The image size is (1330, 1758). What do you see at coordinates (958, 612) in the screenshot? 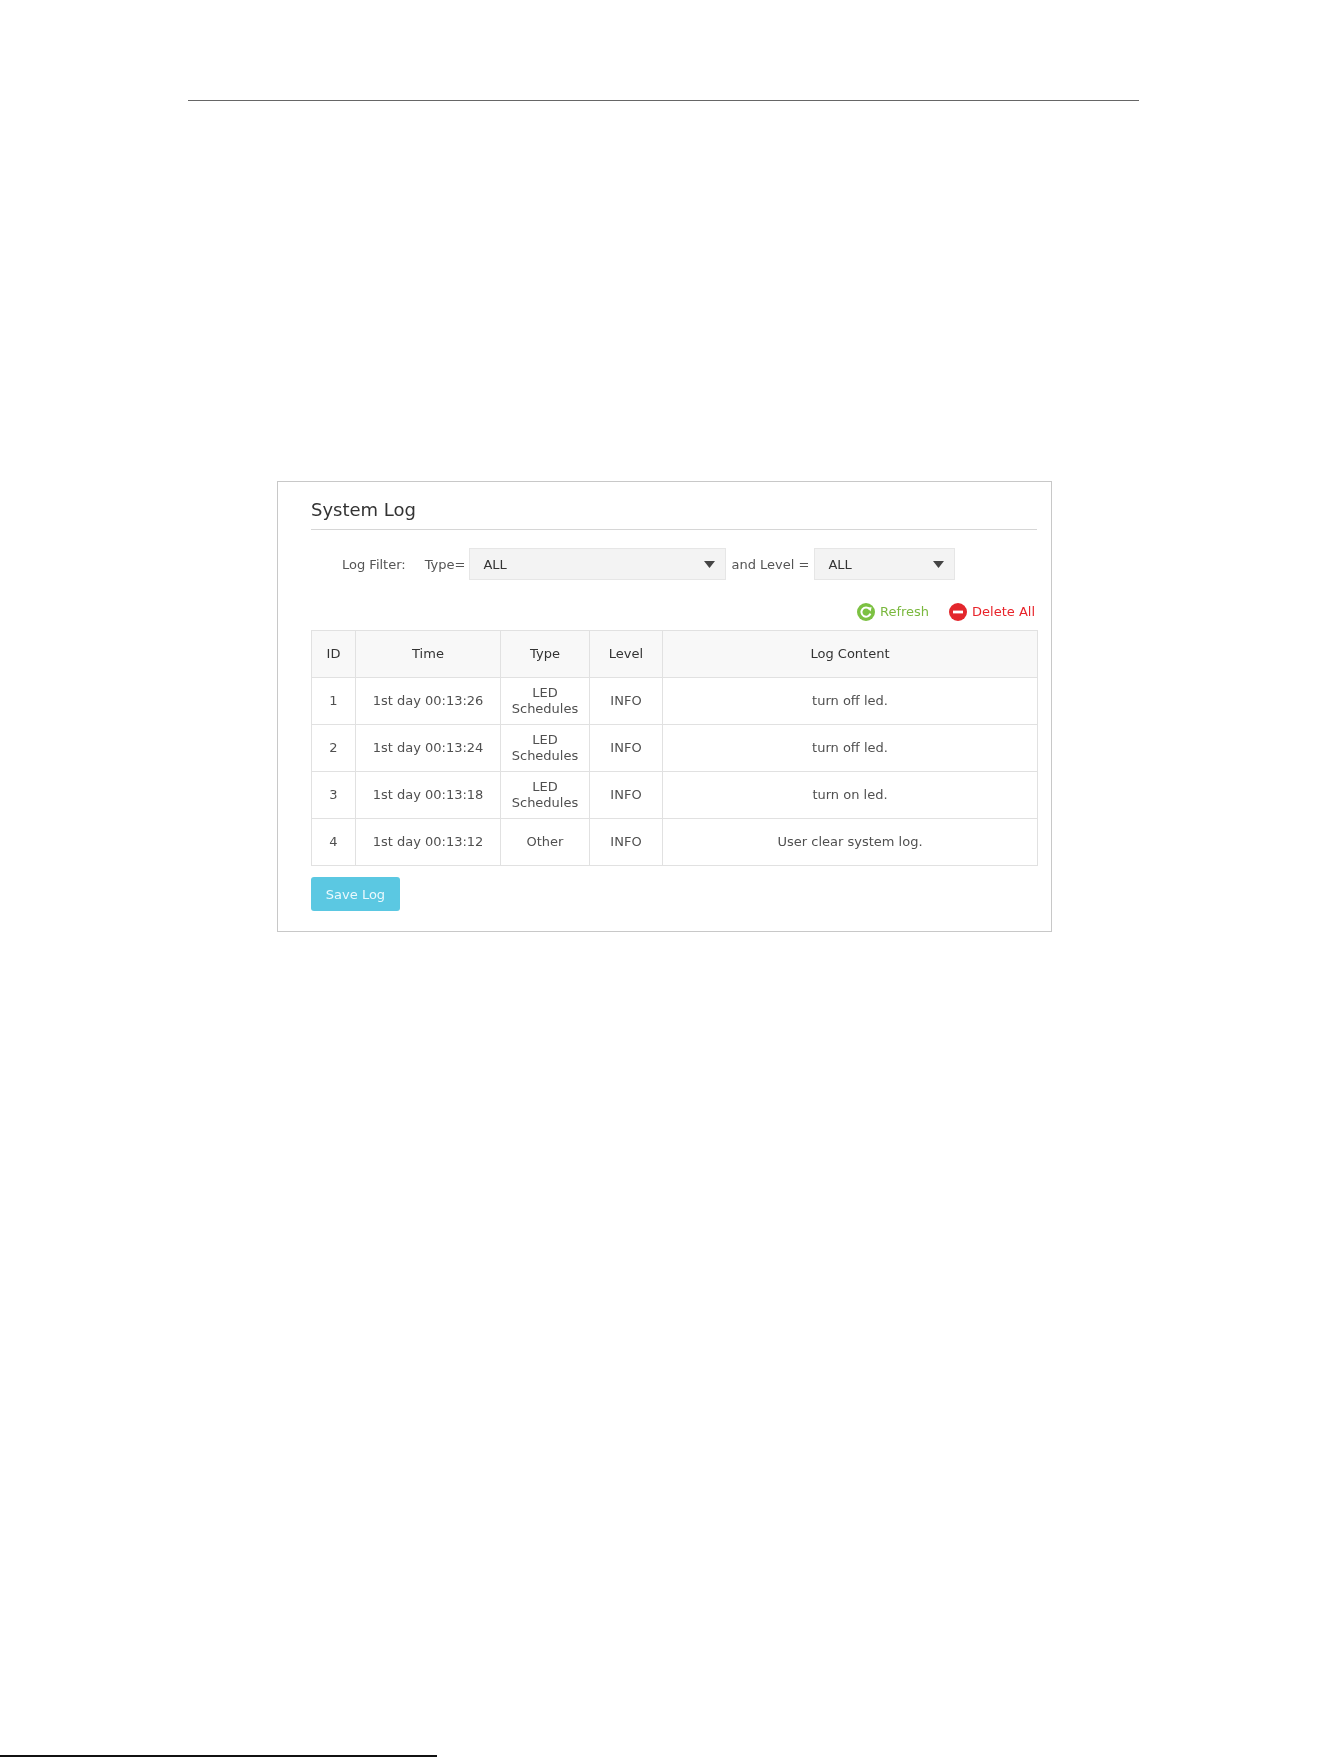
I see `minus-circle-icon` at bounding box center [958, 612].